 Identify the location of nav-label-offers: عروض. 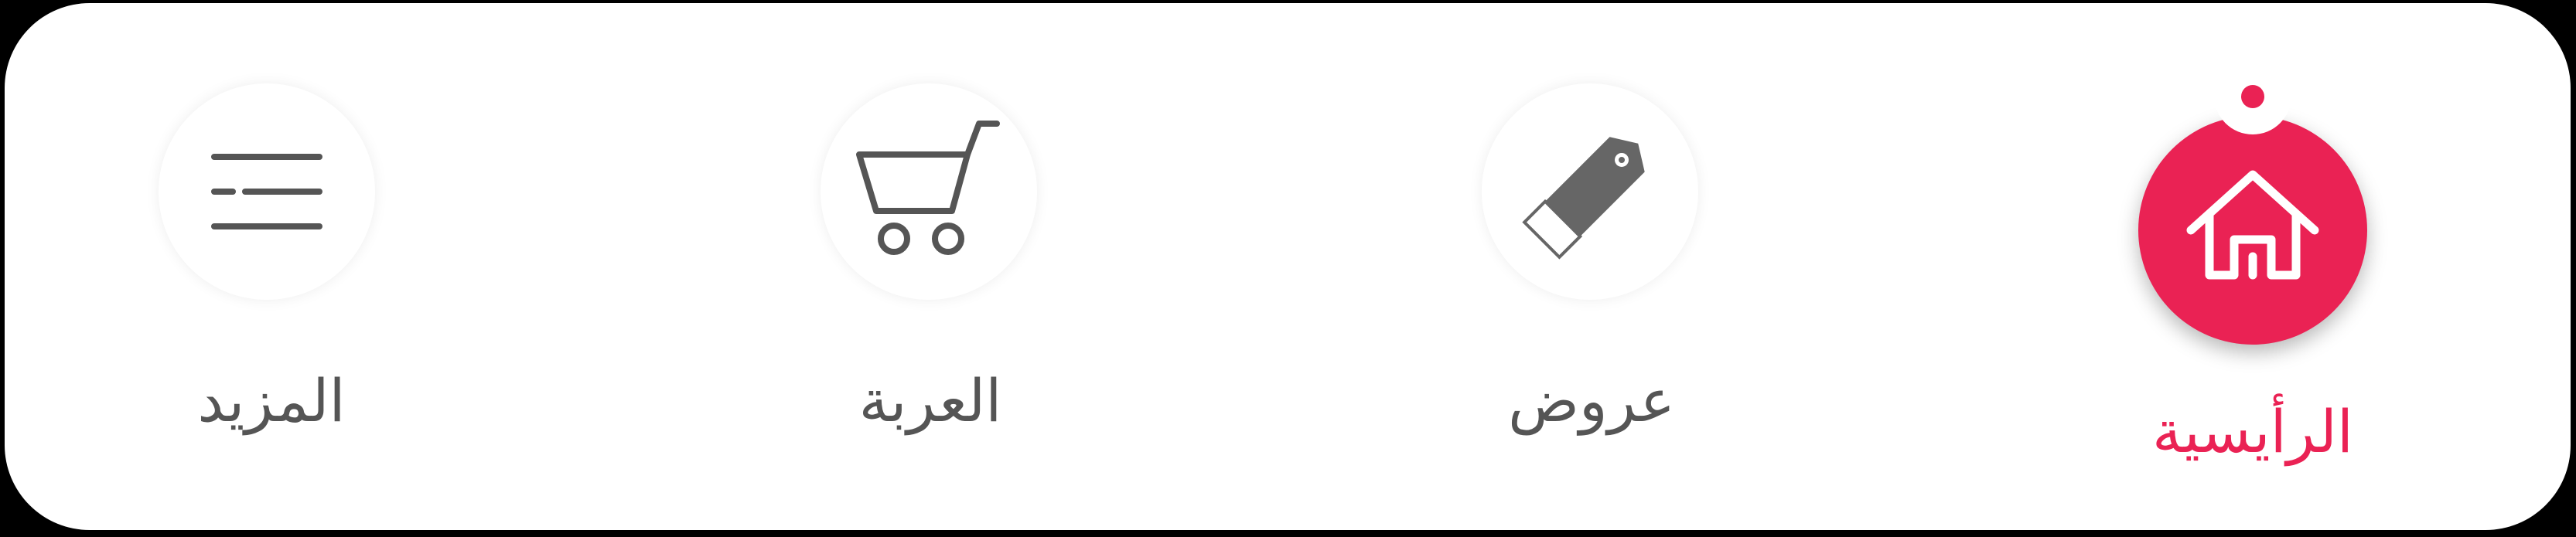
(1591, 400).